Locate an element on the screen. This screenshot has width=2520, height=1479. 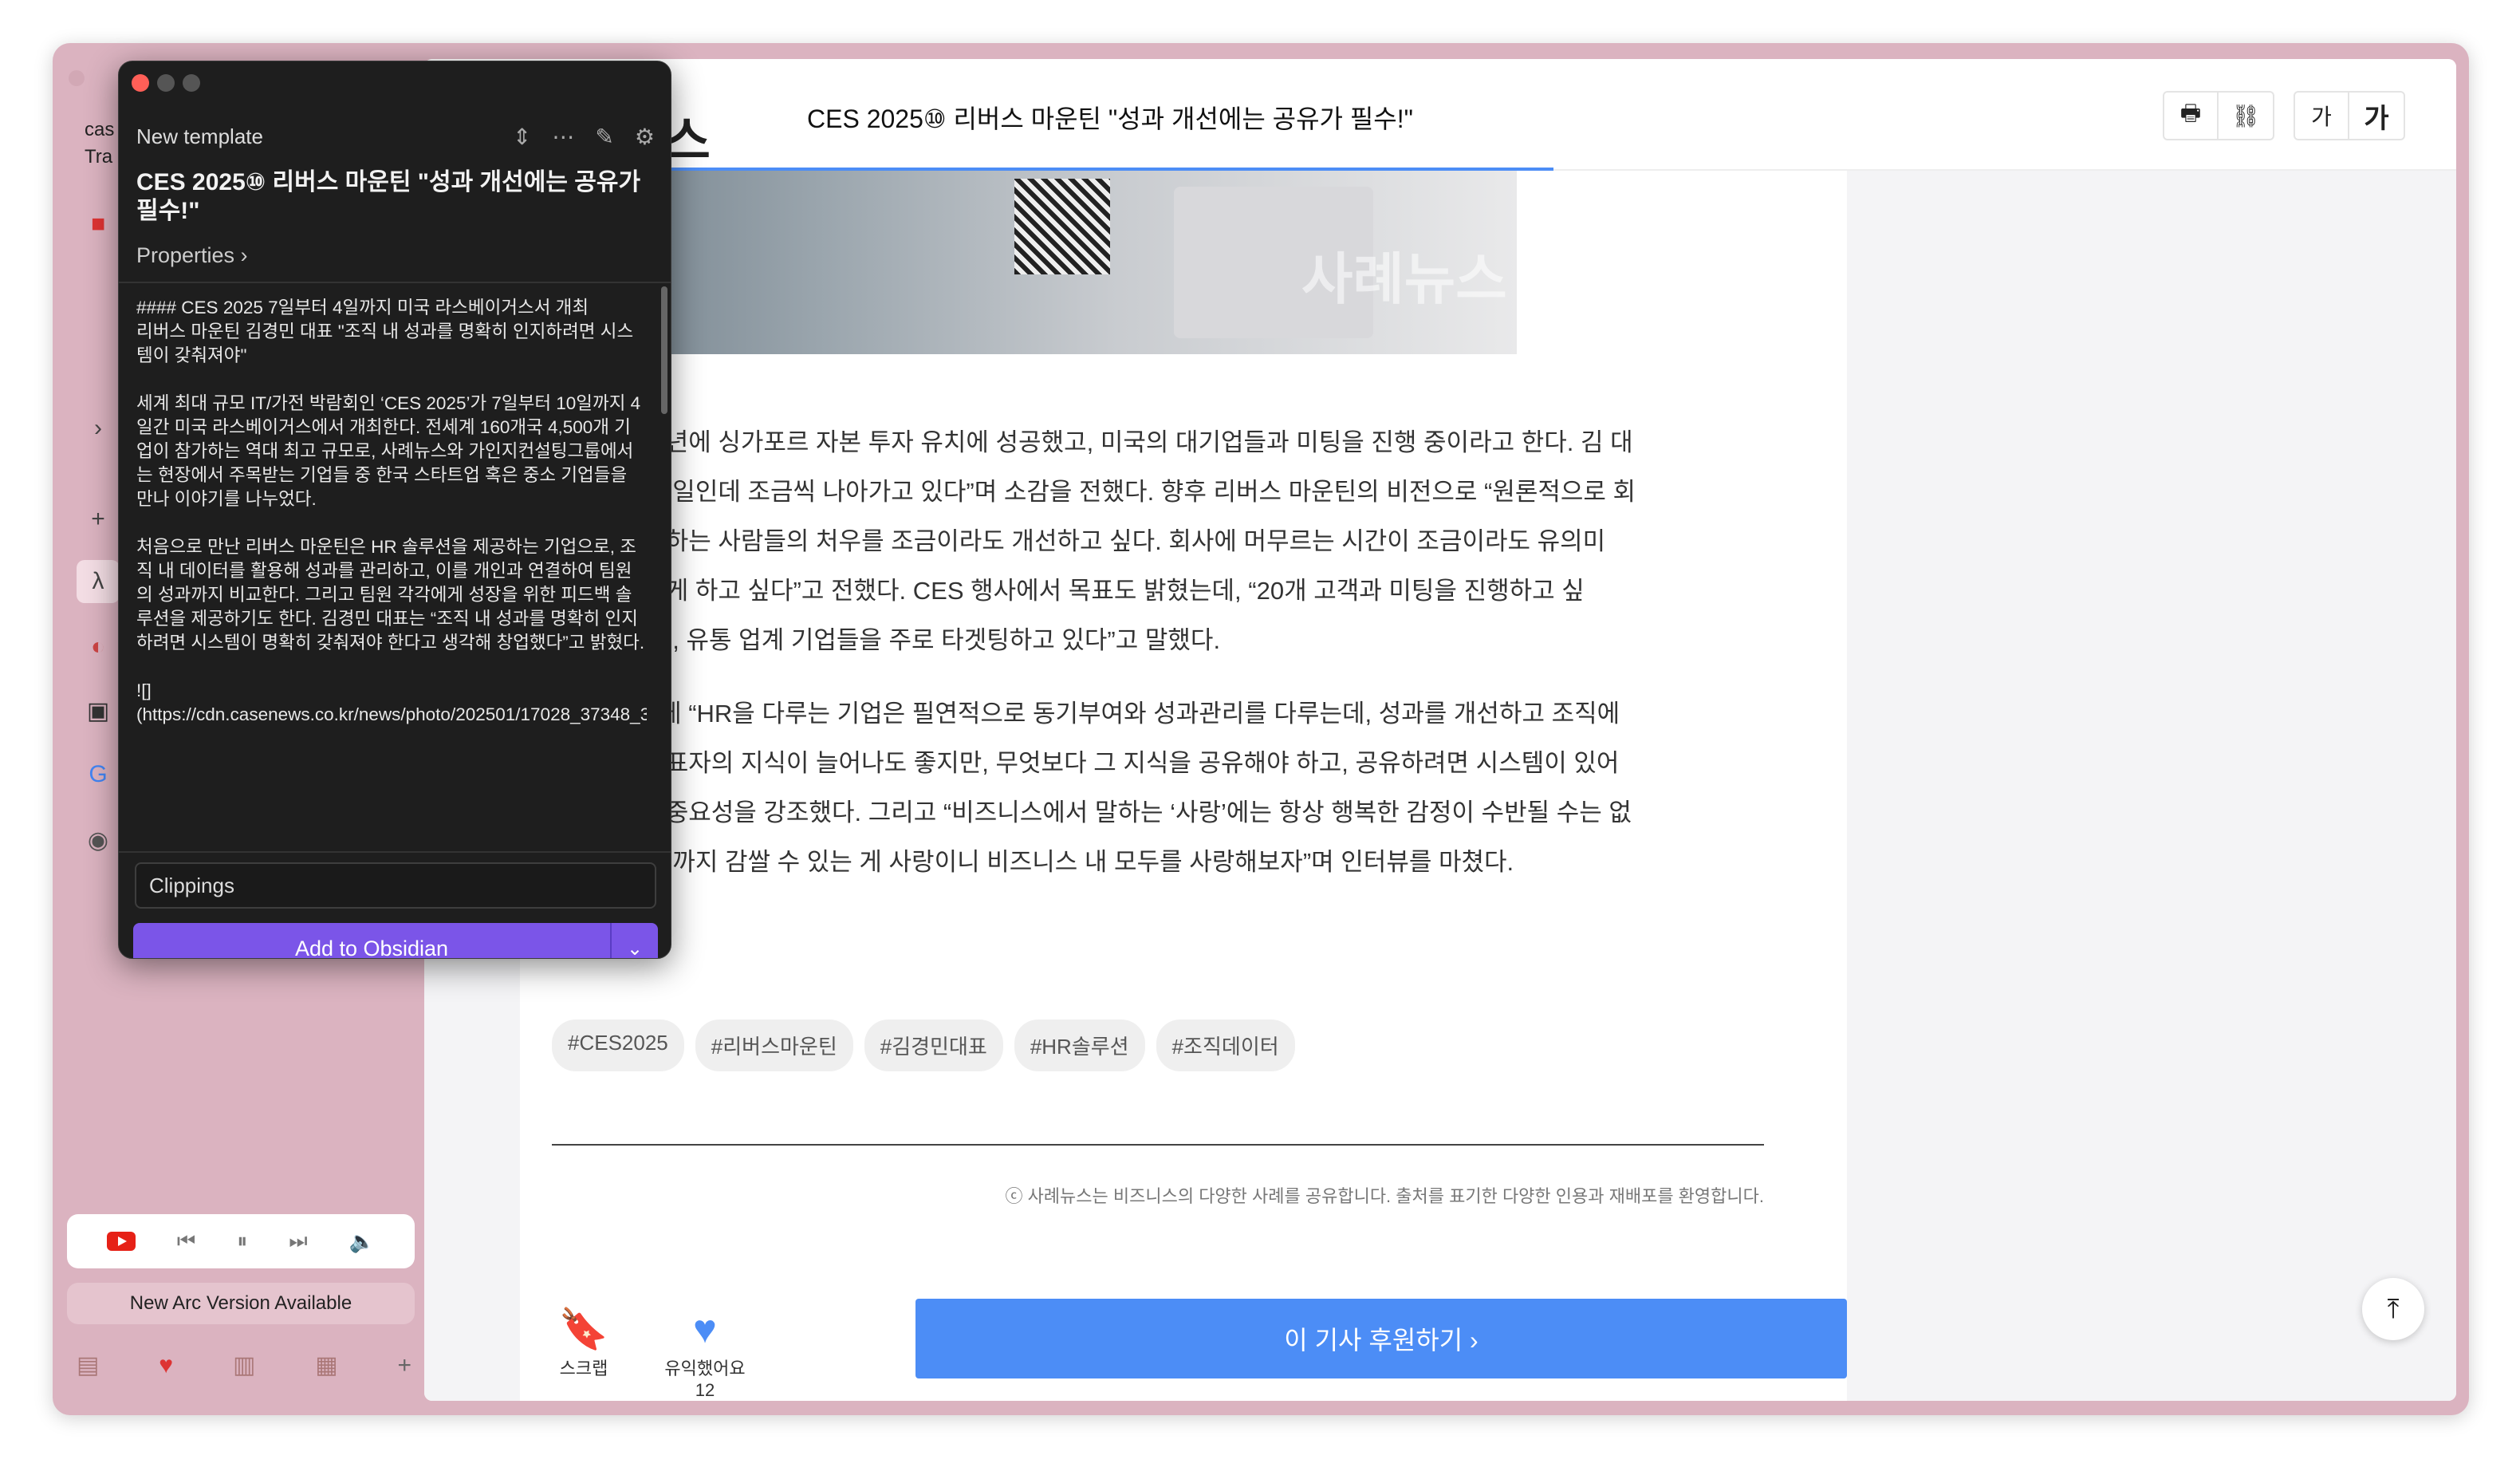
print-icon: 🖶 is located at coordinates (2191, 116).